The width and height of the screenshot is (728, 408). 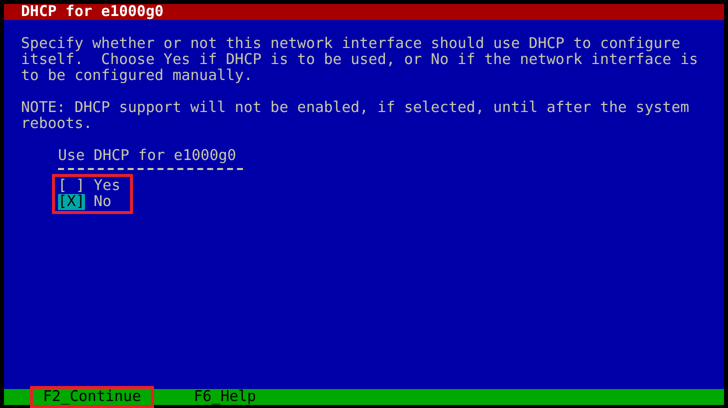 I want to click on question-label: Use DHCP for e1000g0, so click(x=150, y=159).